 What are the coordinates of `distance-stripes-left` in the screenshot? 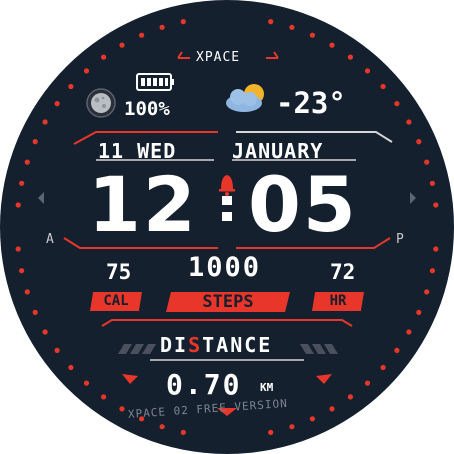 It's located at (137, 349).